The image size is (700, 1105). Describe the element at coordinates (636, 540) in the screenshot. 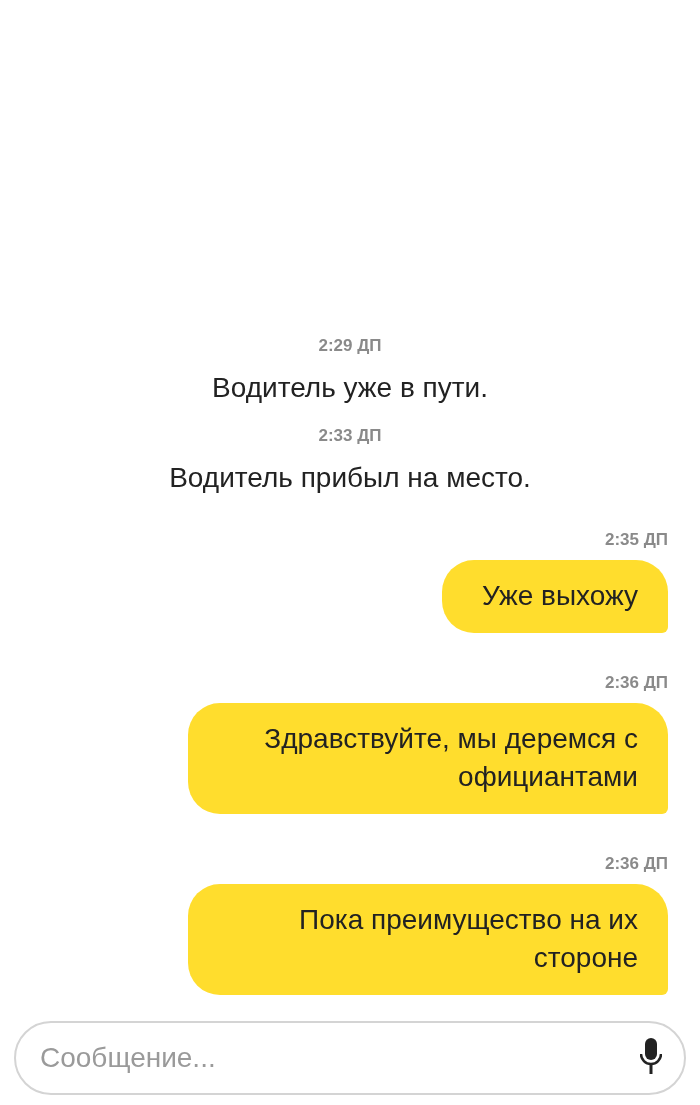

I see `message-time: 2:35 ДП` at that location.